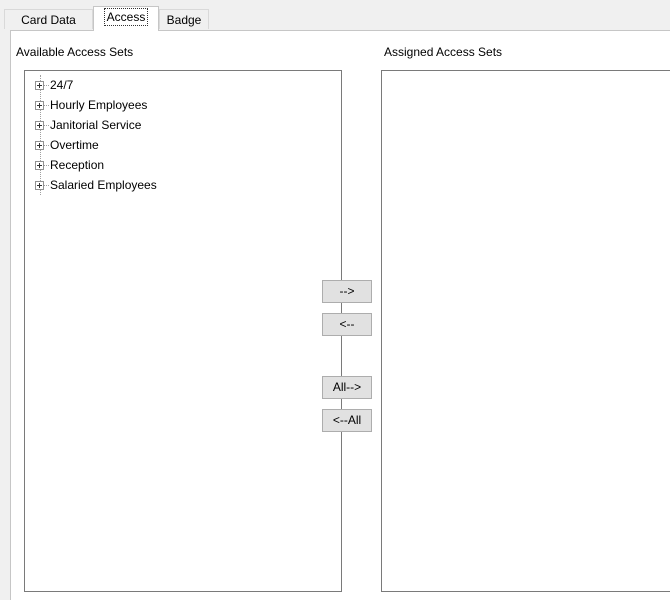  What do you see at coordinates (347, 420) in the screenshot?
I see `remove-all-button: <--All` at bounding box center [347, 420].